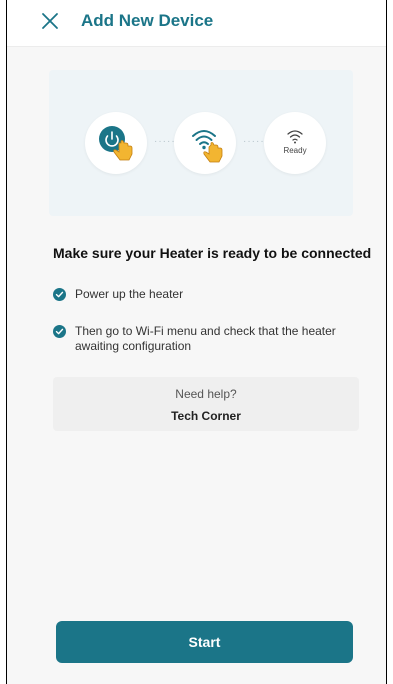 This screenshot has height=684, width=393. Describe the element at coordinates (199, 294) in the screenshot. I see `checklist-item: Power up the heater` at that location.